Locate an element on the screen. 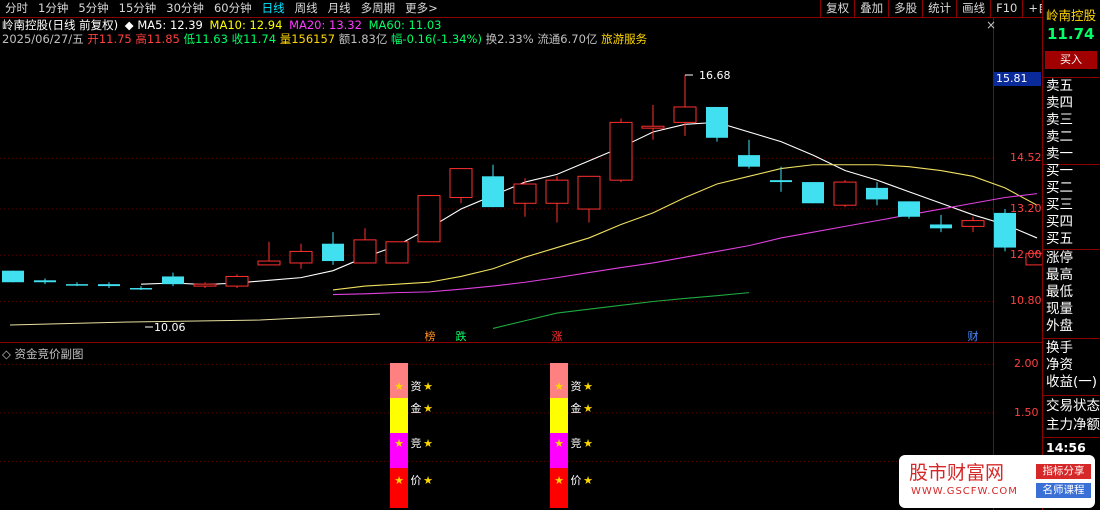 This screenshot has width=1100, height=510. period-tab: 周线 is located at coordinates (306, 8).